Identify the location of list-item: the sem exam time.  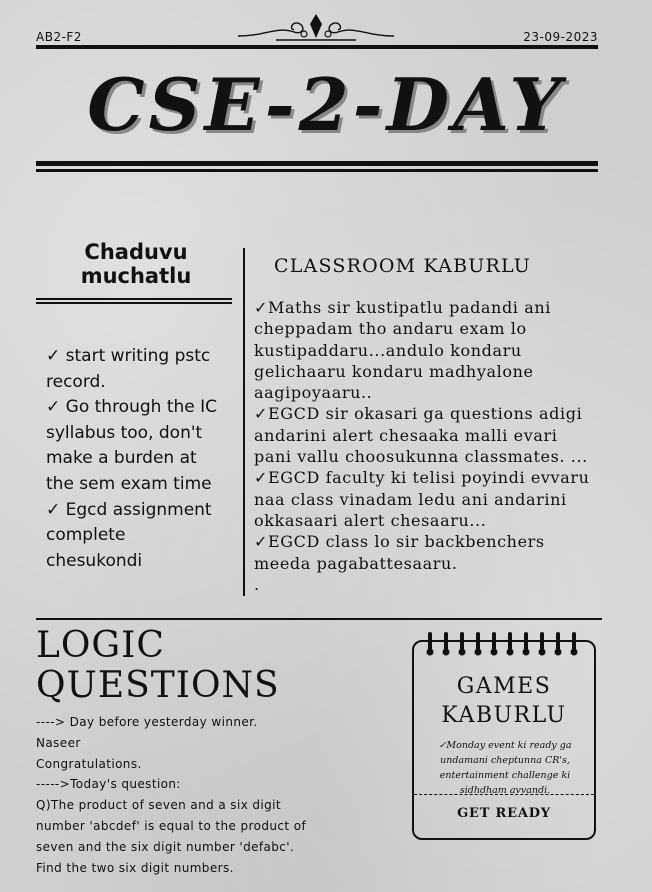
(129, 483).